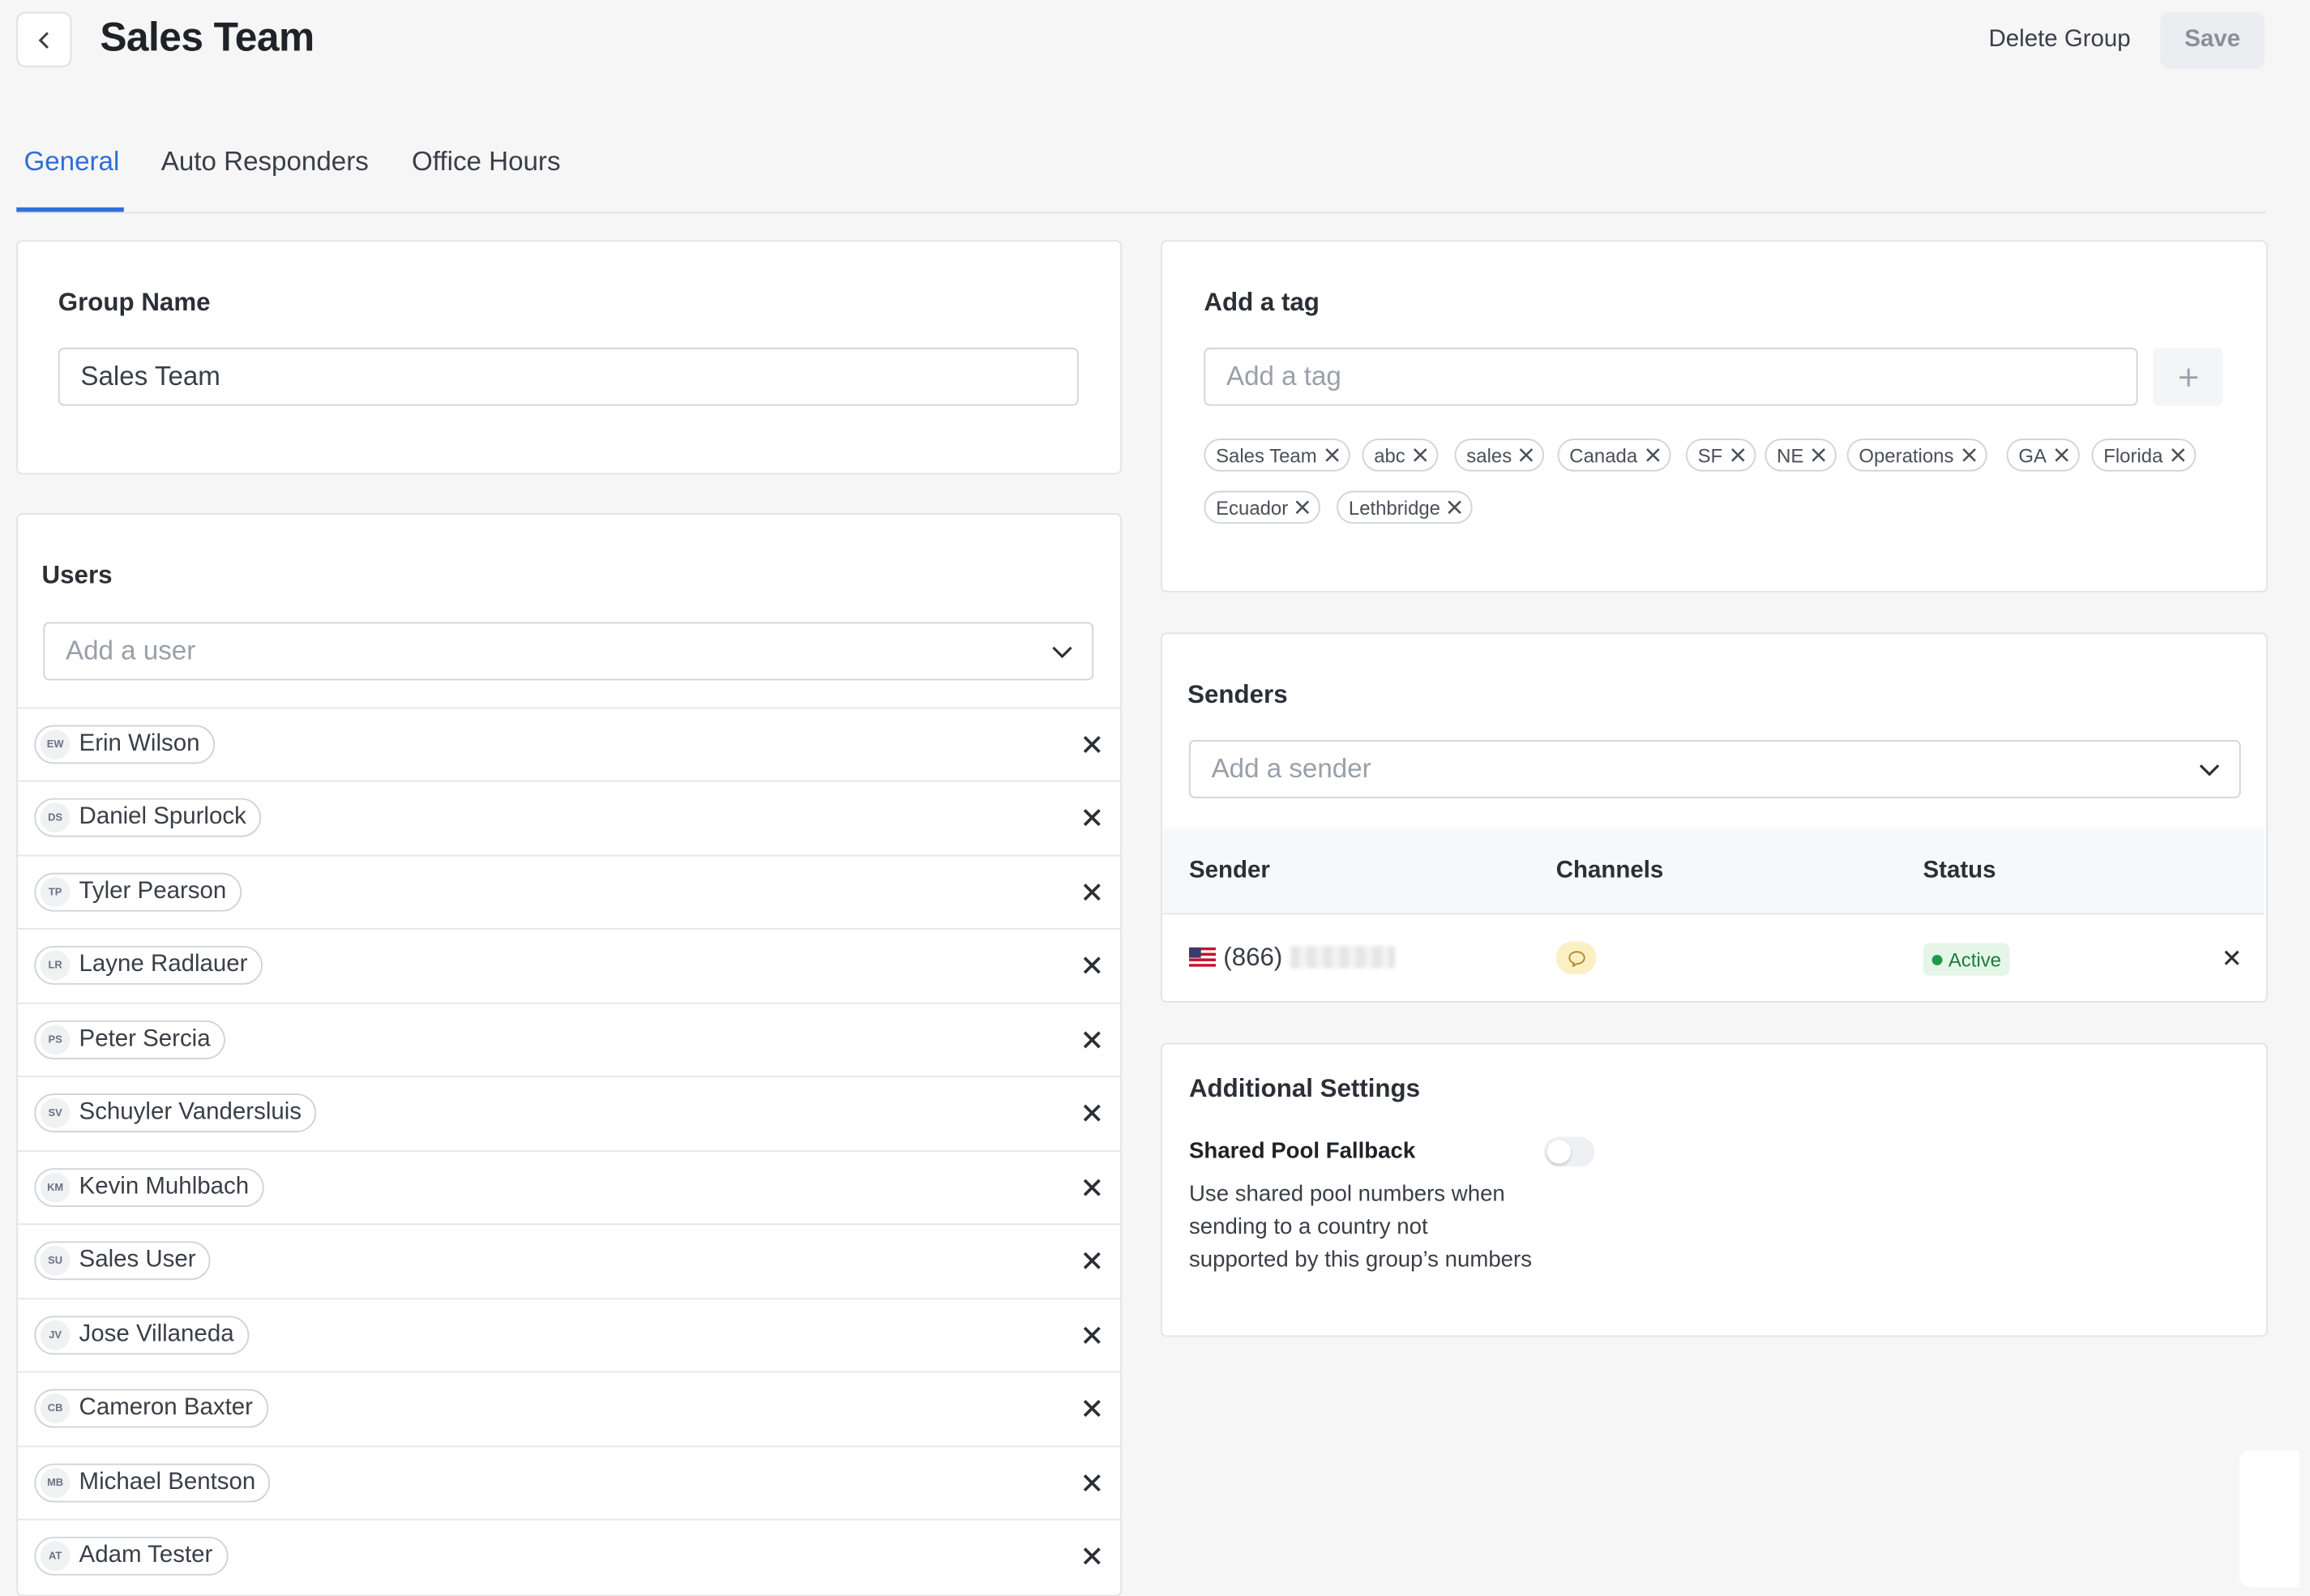  Describe the element at coordinates (55, 1335) in the screenshot. I see `user-initials-avatar: JV` at that location.